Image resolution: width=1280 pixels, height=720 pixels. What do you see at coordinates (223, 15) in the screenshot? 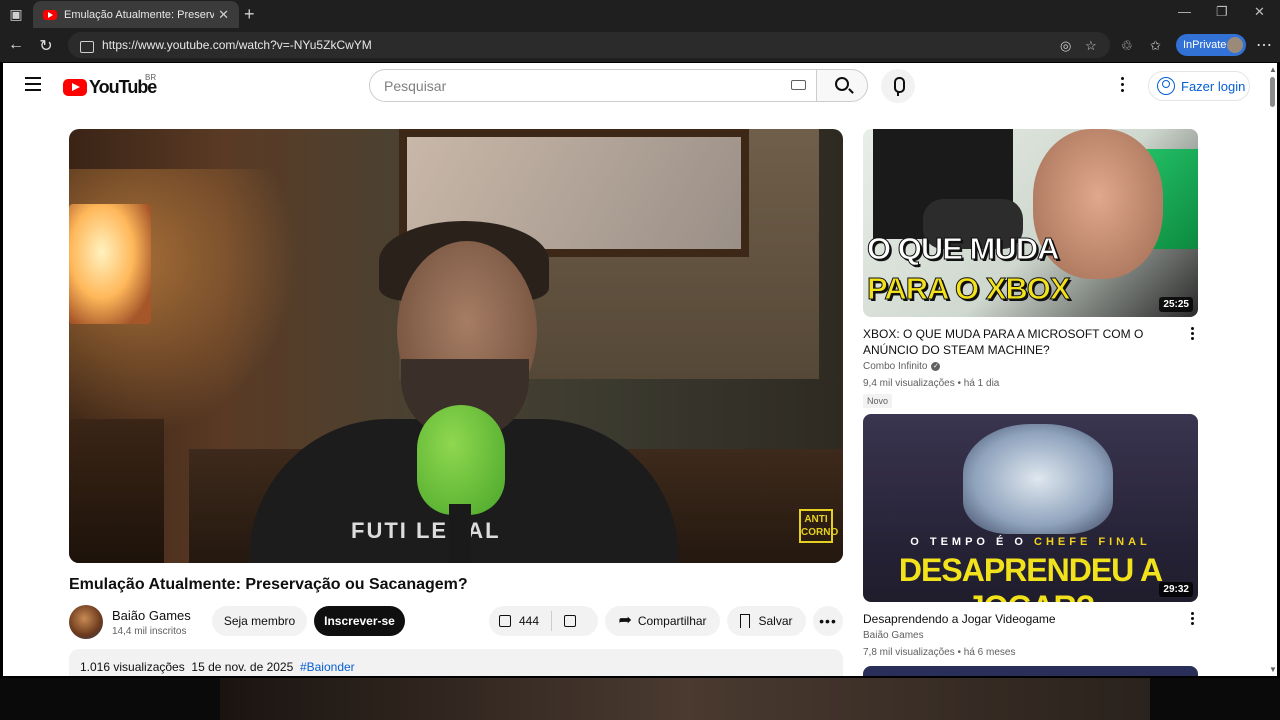
I see `close-tab-icon: ✕` at bounding box center [223, 15].